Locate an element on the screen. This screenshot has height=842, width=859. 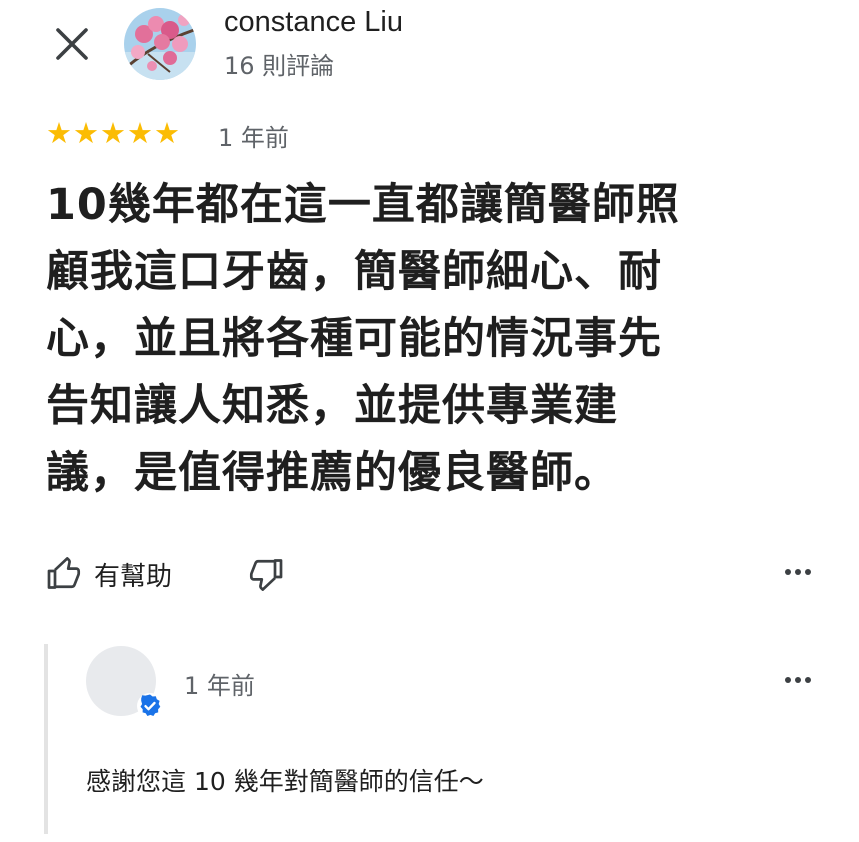
reply-divider is located at coordinates (46, 739).